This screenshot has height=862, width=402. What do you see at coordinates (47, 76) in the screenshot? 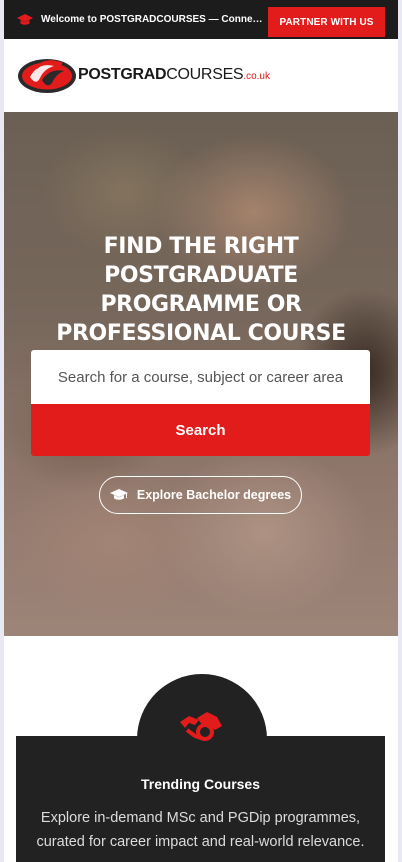
I see `logo-icon` at bounding box center [47, 76].